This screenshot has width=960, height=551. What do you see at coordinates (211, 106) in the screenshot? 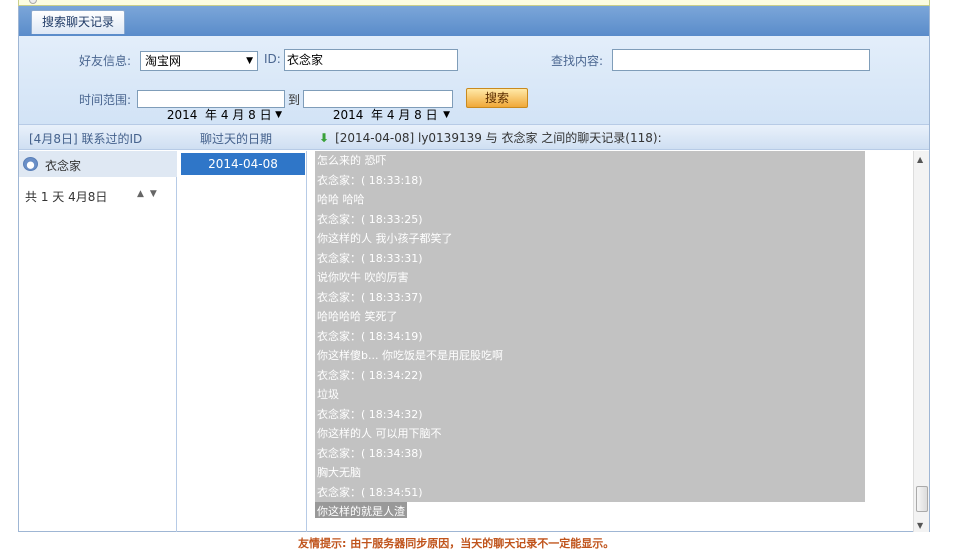
I see `start-date-picker: 2014 年 4 月 8 日 ▼` at bounding box center [211, 106].